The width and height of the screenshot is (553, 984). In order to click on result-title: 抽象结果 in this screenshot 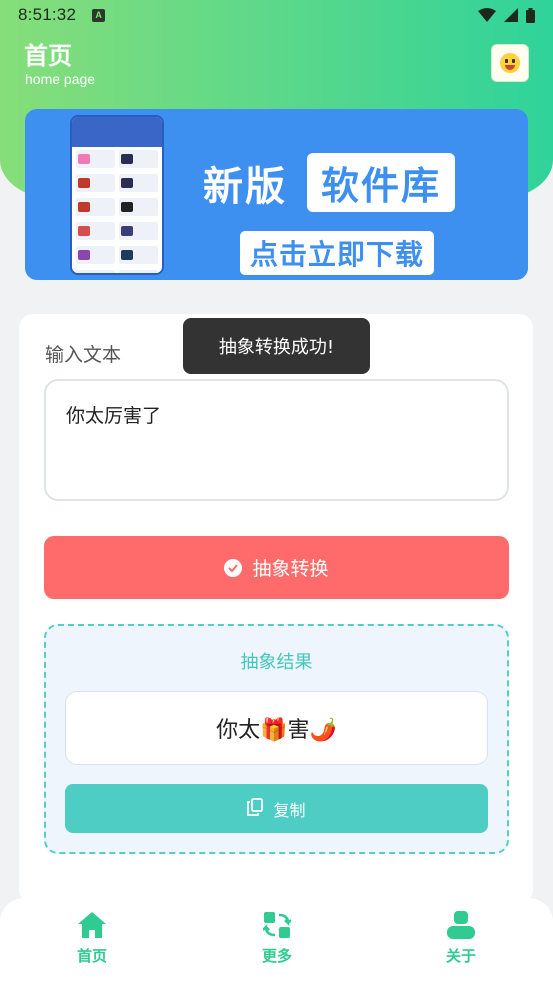, I will do `click(276, 662)`.